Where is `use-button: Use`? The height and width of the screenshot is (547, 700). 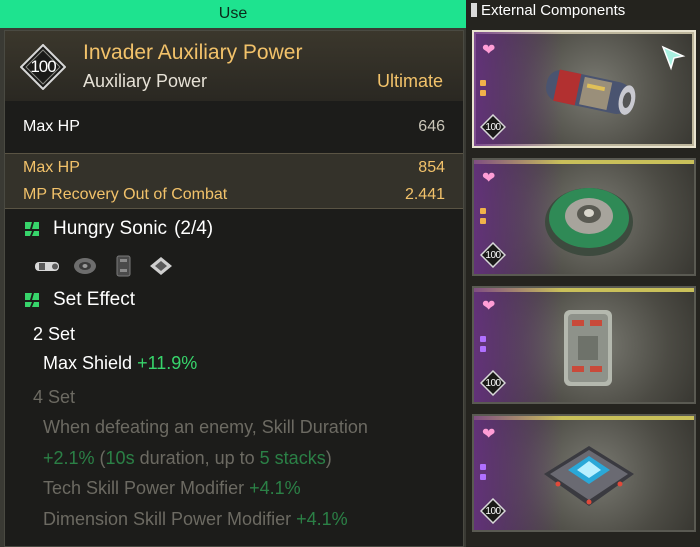 use-button: Use is located at coordinates (233, 14).